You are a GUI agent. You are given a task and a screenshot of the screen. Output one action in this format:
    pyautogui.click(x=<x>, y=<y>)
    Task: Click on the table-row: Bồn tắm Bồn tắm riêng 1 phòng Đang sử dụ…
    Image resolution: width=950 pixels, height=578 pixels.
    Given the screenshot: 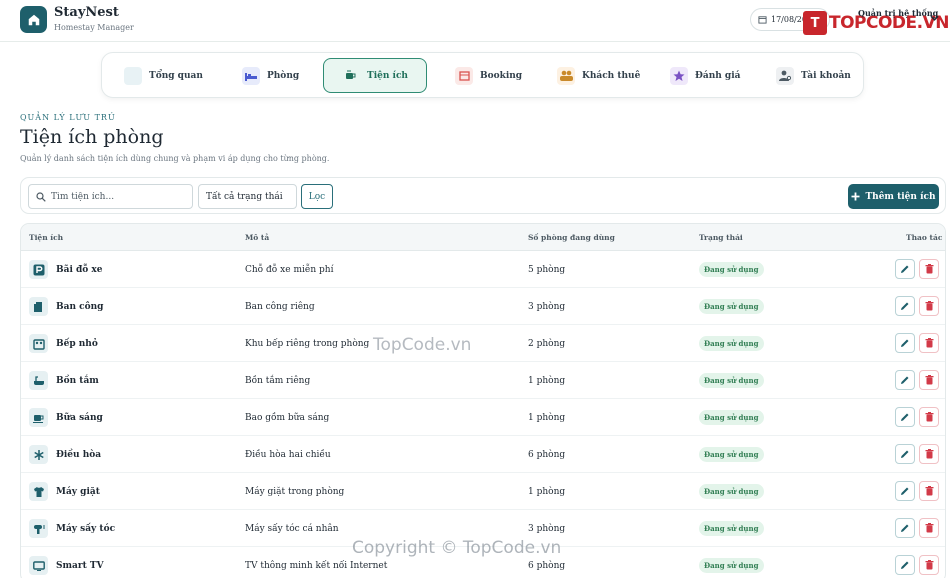 What is the action you would take?
    pyautogui.click(x=483, y=380)
    